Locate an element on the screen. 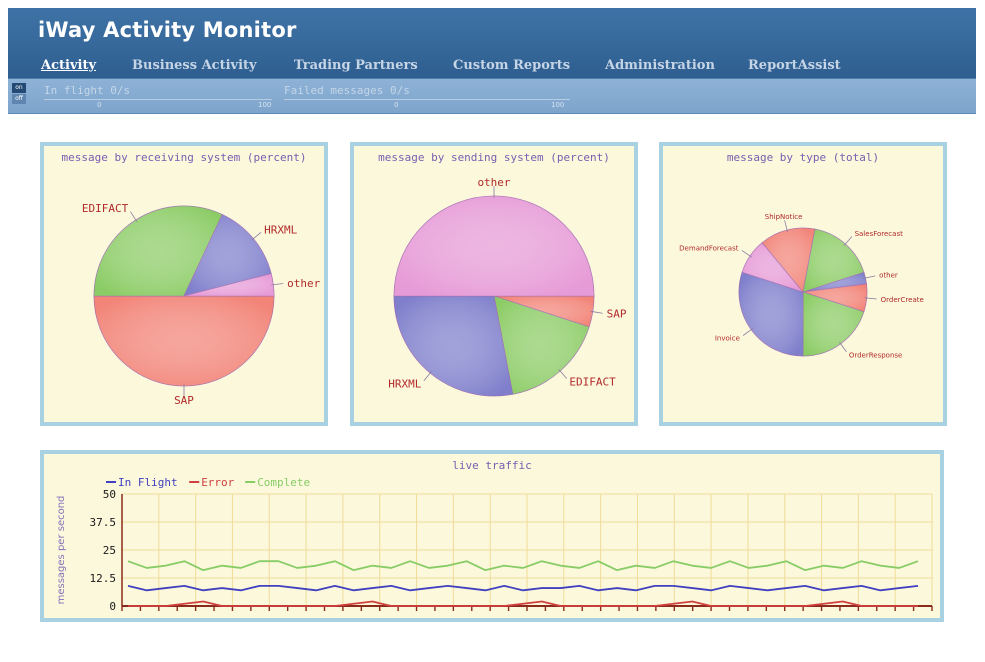 This screenshot has height=662, width=985. chart-legend: In Flight Error Complete is located at coordinates (208, 482).